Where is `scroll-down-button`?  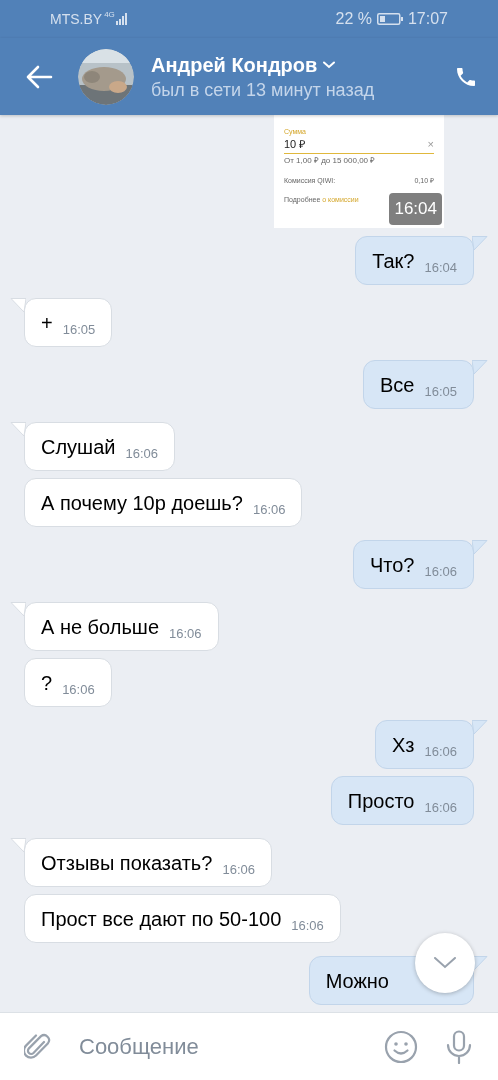 scroll-down-button is located at coordinates (445, 963).